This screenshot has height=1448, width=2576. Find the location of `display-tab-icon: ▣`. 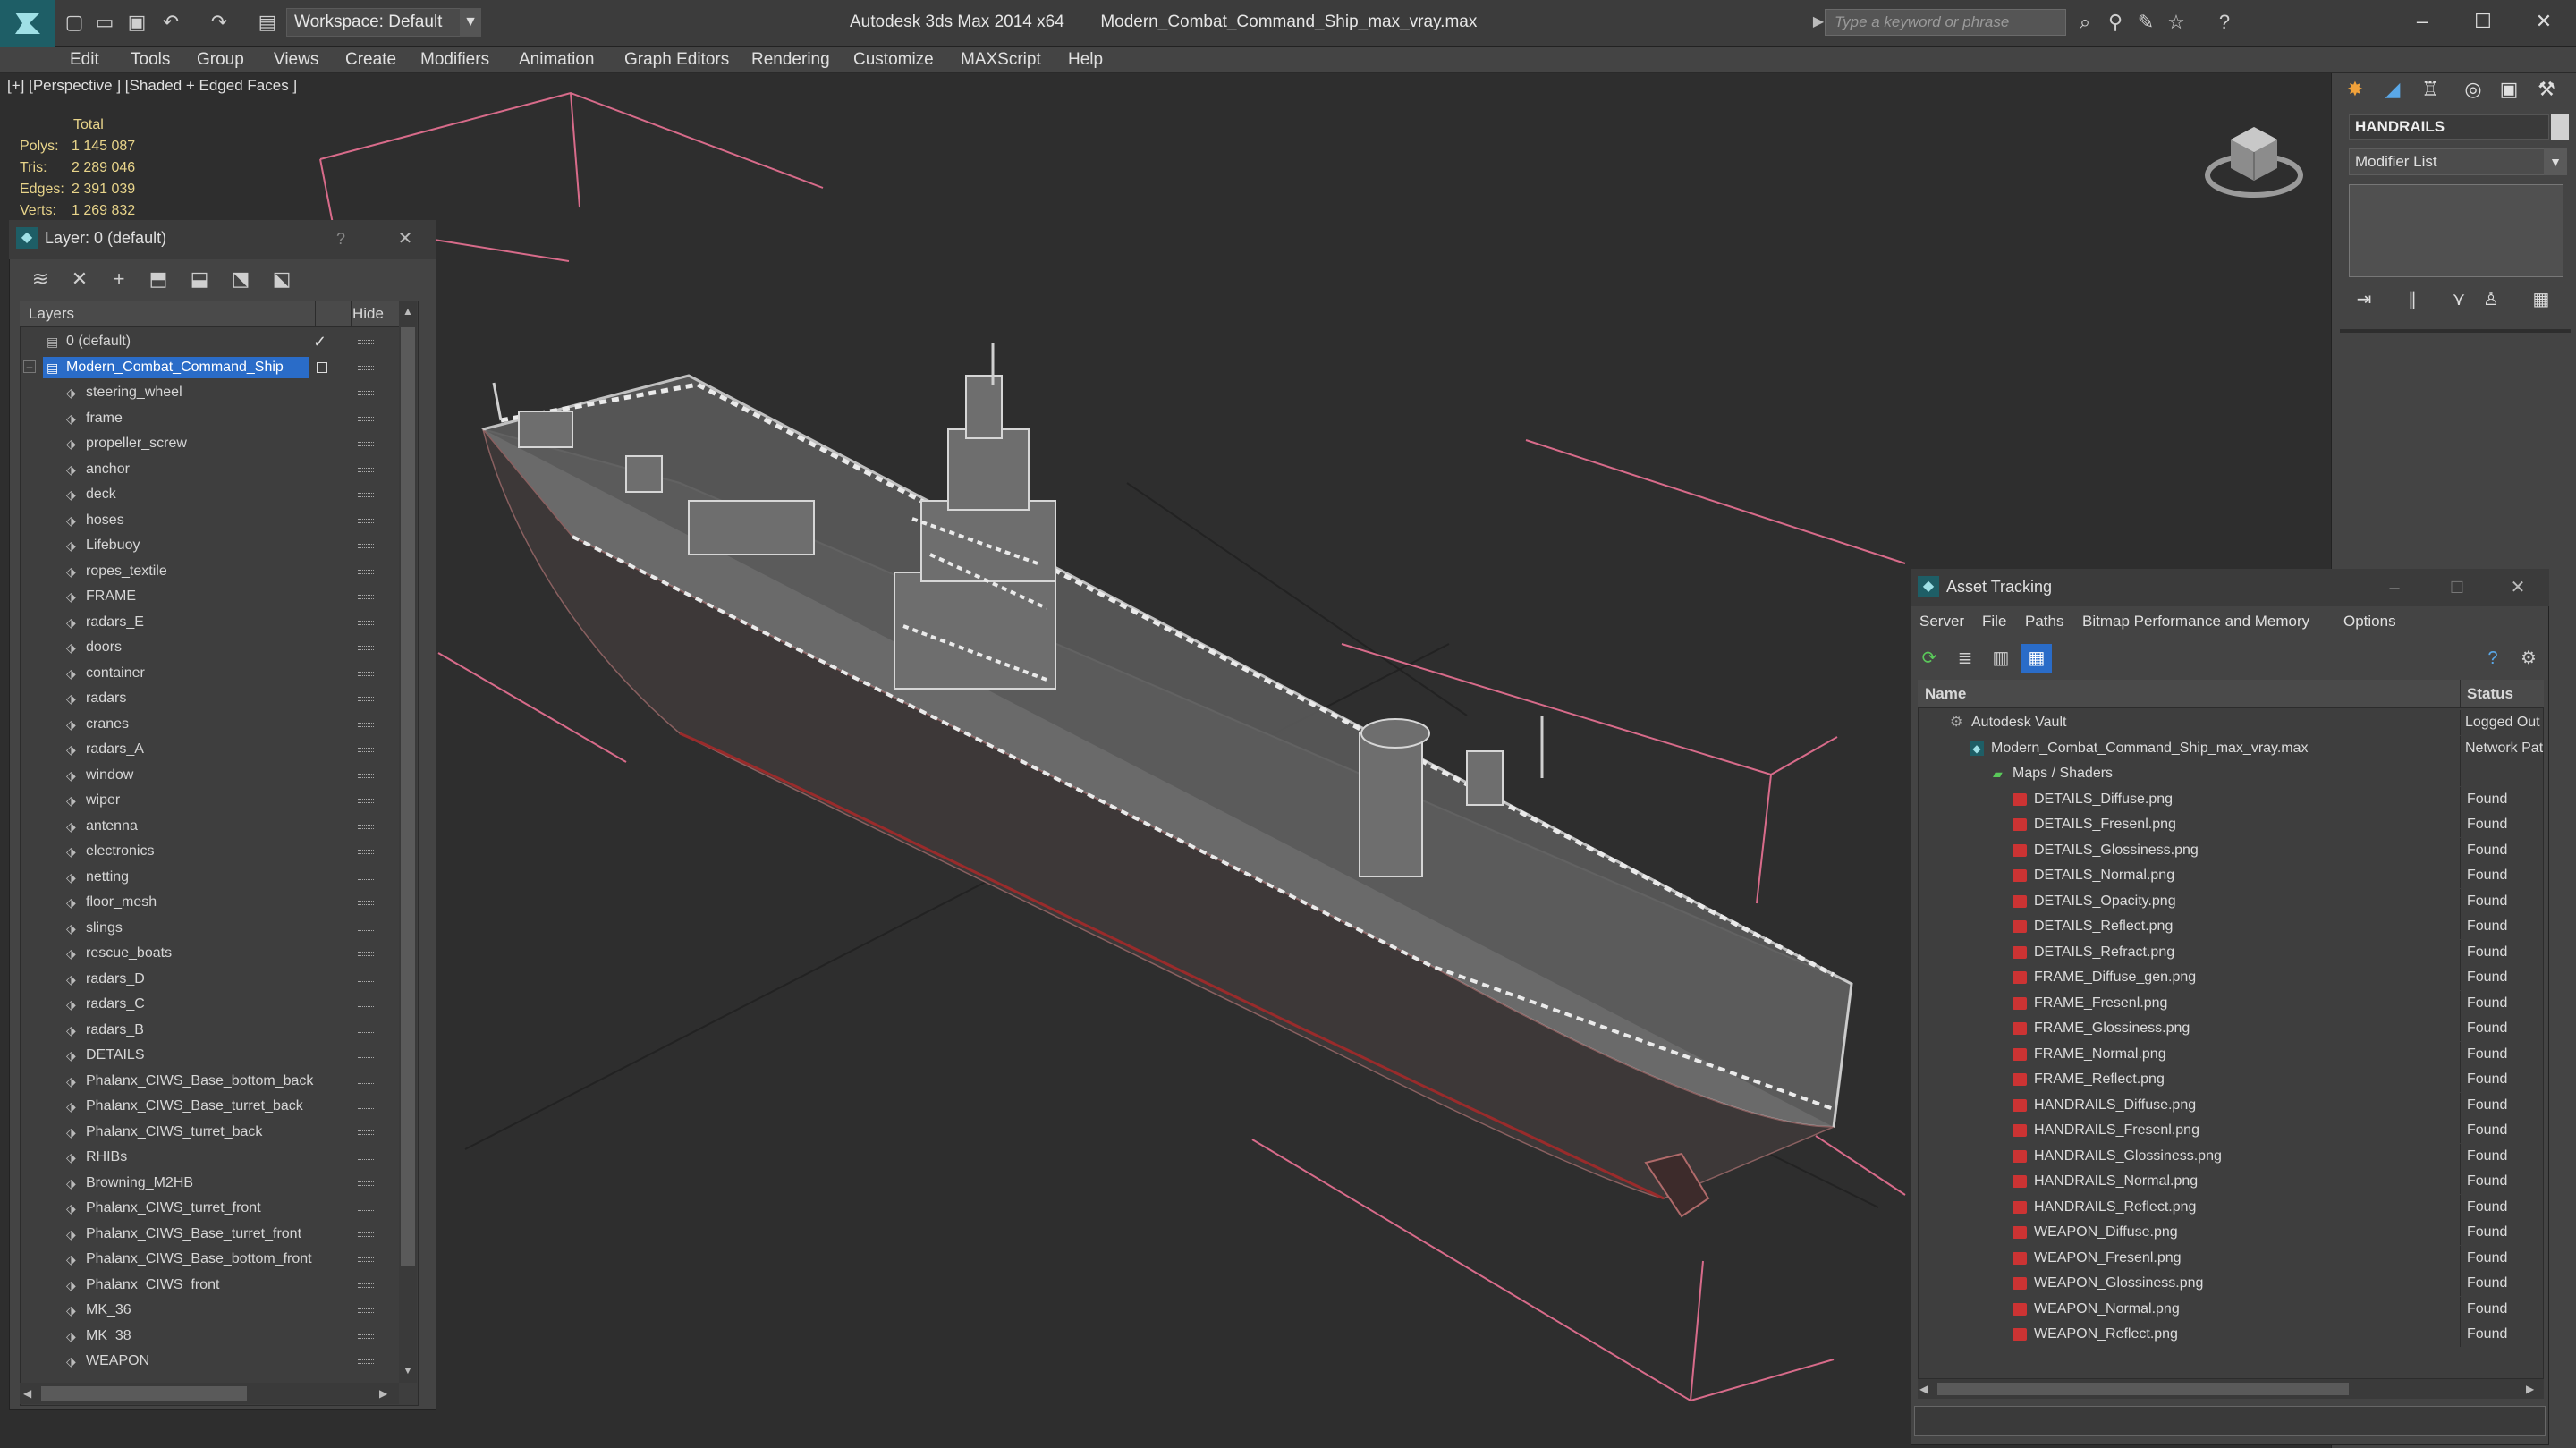

display-tab-icon: ▣ is located at coordinates (2509, 89).